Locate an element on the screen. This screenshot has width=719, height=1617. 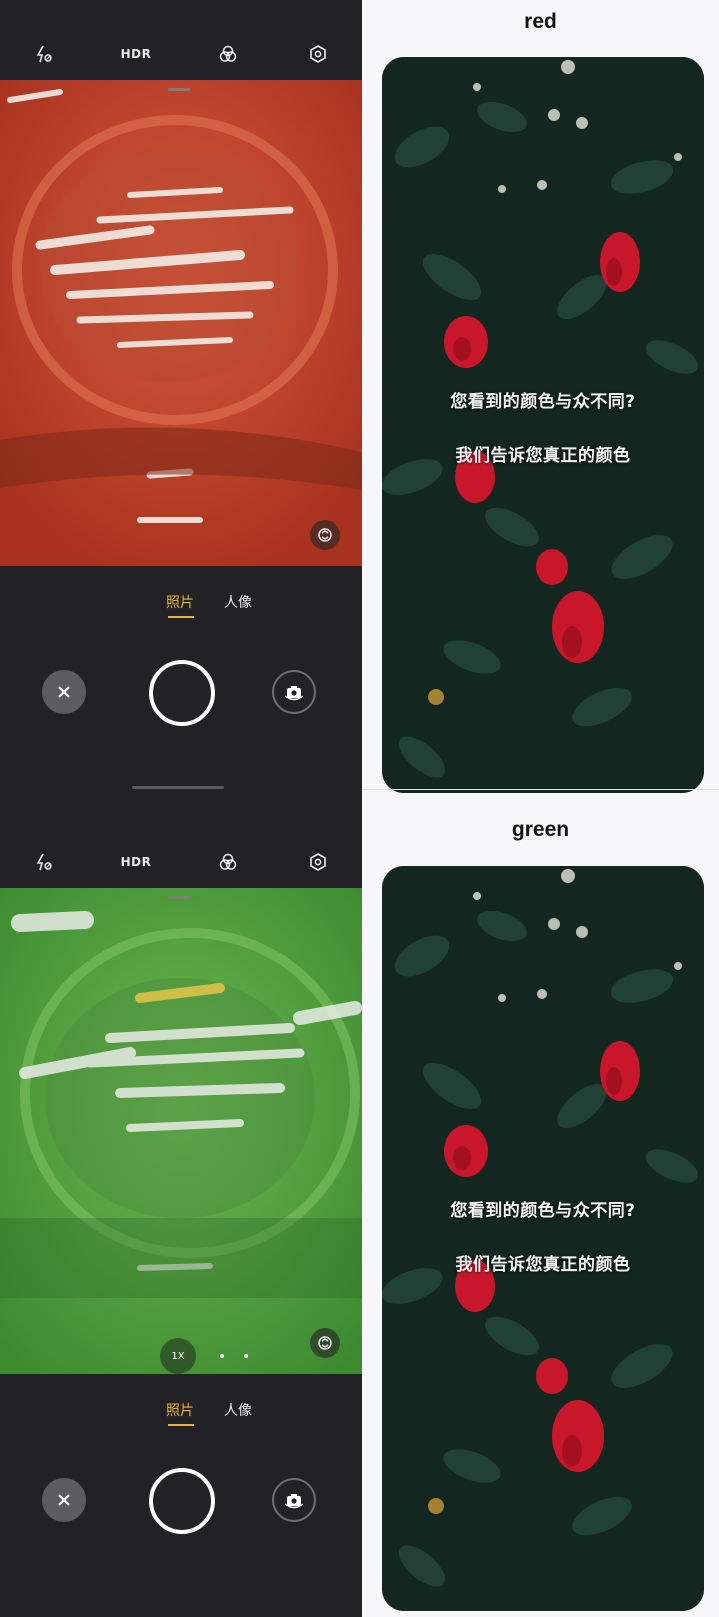
zoom-dot-2x is located at coordinates (222, 1356).